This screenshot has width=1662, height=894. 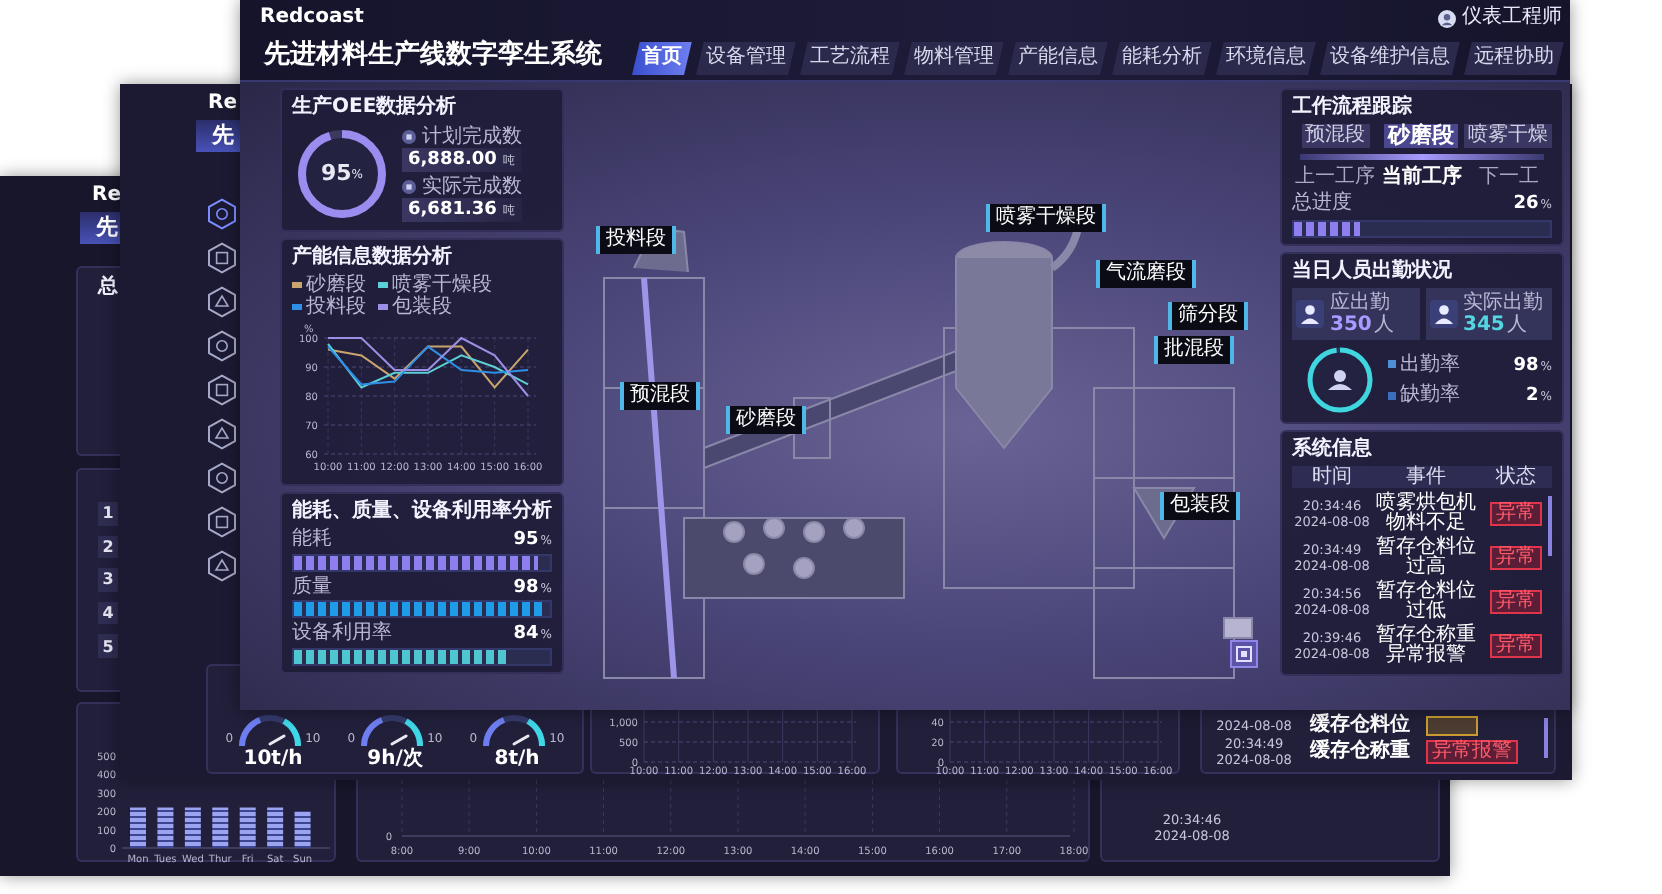 What do you see at coordinates (430, 55) in the screenshot?
I see `window-title: 先进材料生产线数字孪生系统` at bounding box center [430, 55].